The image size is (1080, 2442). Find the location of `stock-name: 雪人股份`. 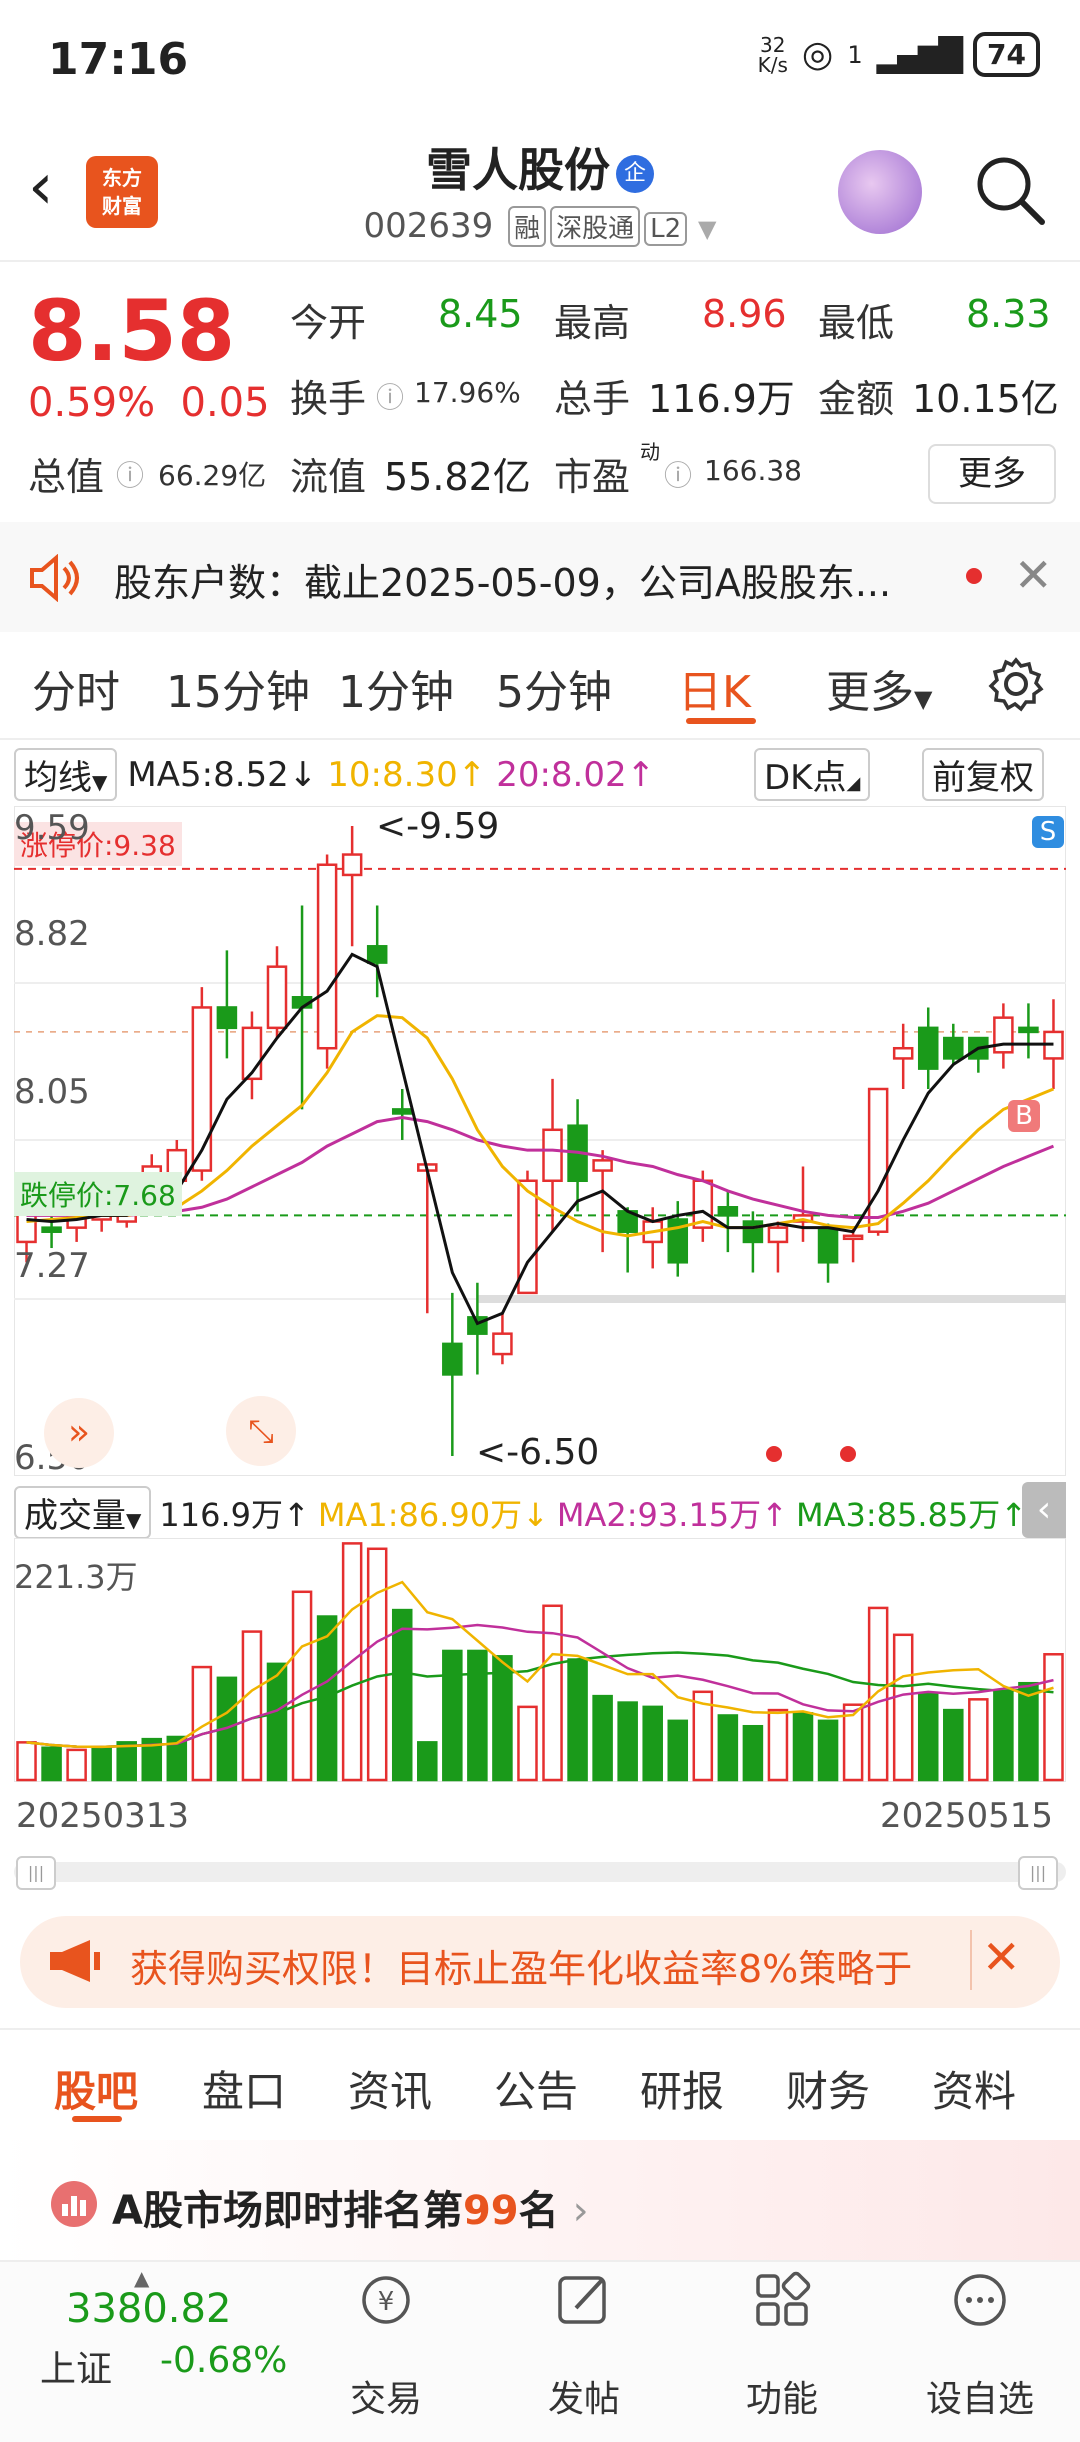

stock-name: 雪人股份 is located at coordinates (518, 170).